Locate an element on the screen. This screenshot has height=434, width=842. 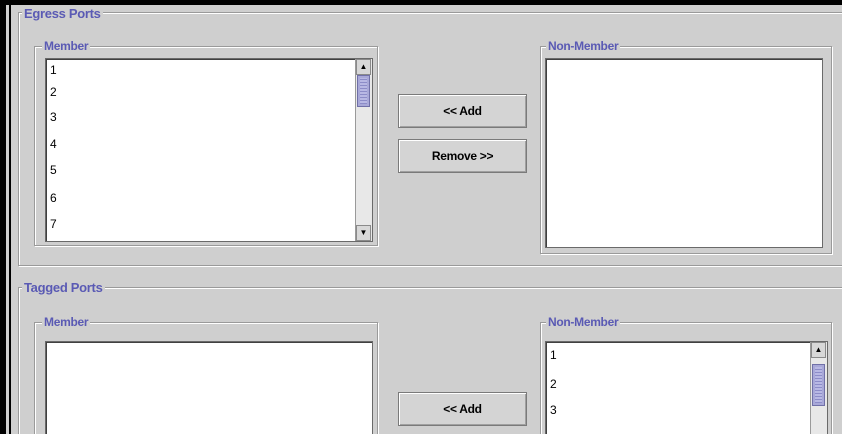
list-item: 7 is located at coordinates (53, 224).